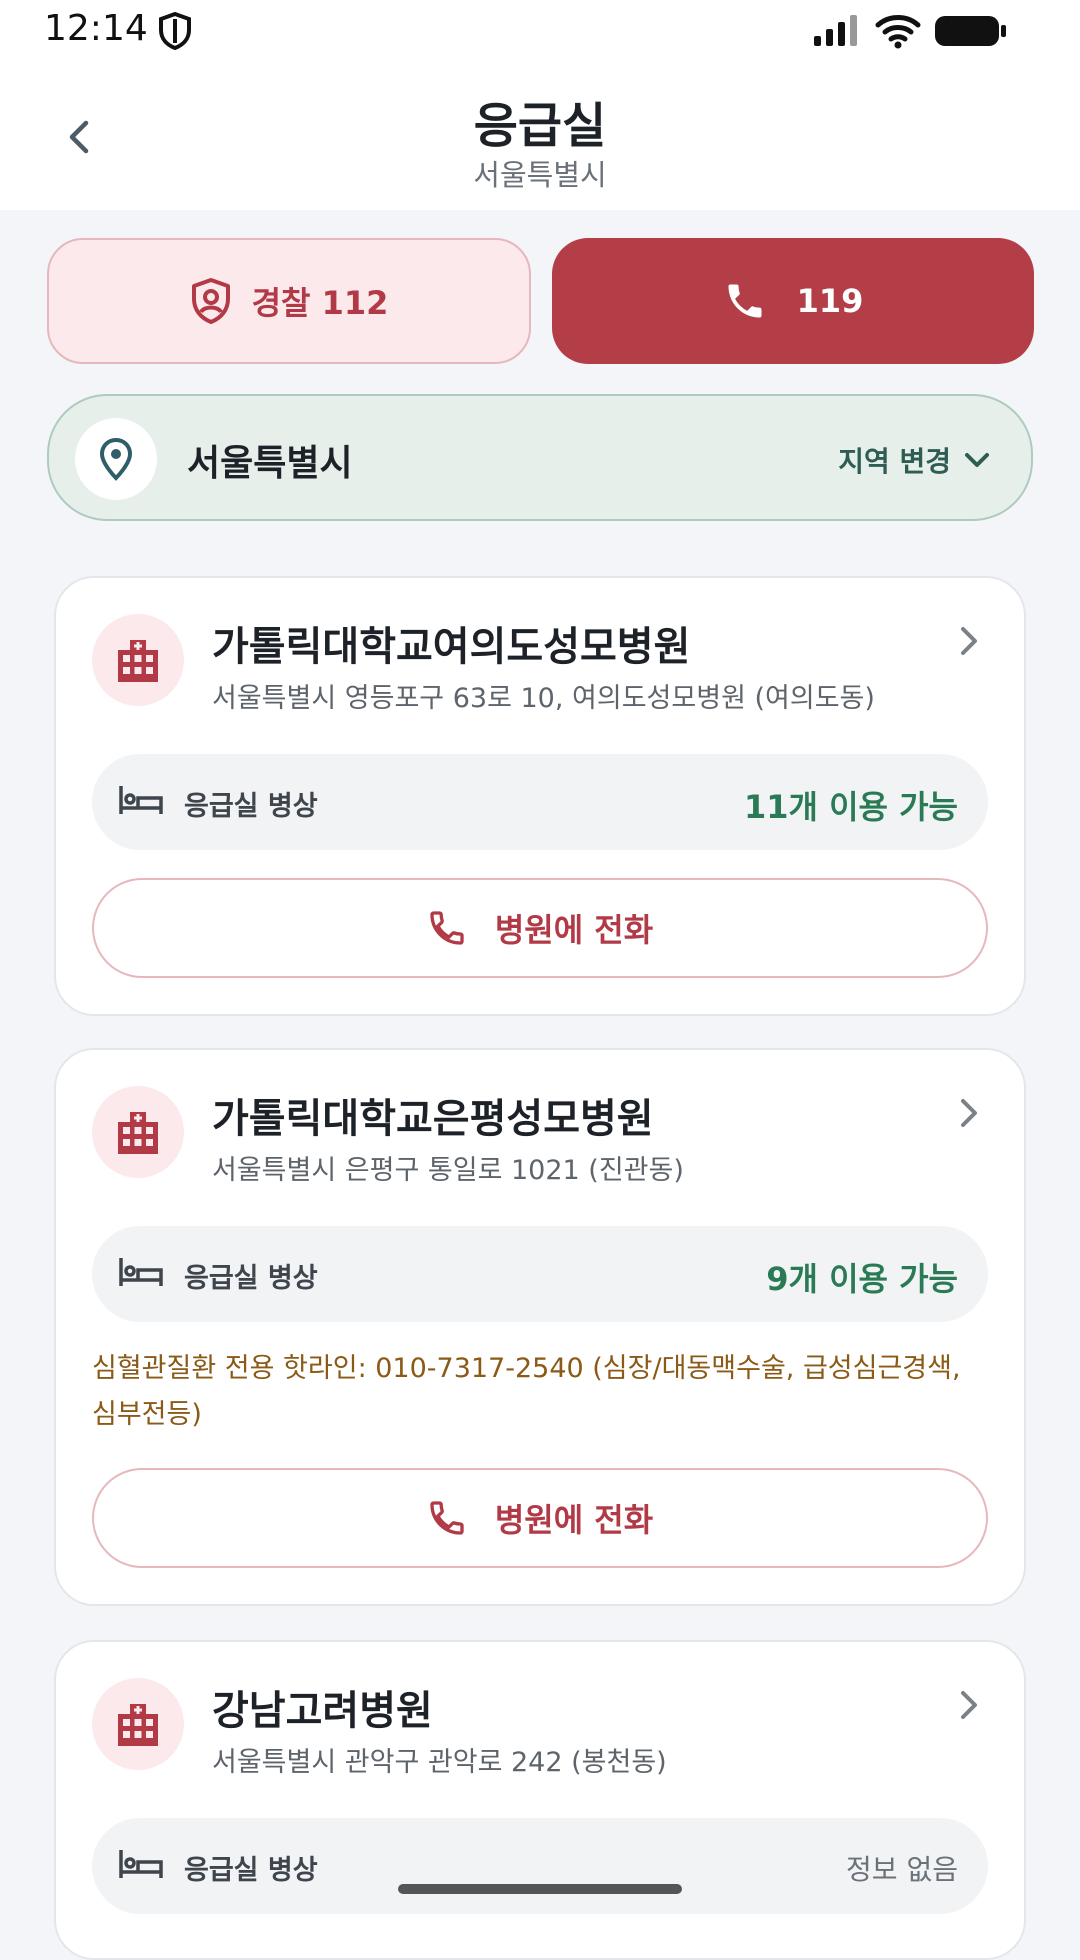 The width and height of the screenshot is (1080, 1960). I want to click on page-subtitle: 서울특별시, so click(540, 175).